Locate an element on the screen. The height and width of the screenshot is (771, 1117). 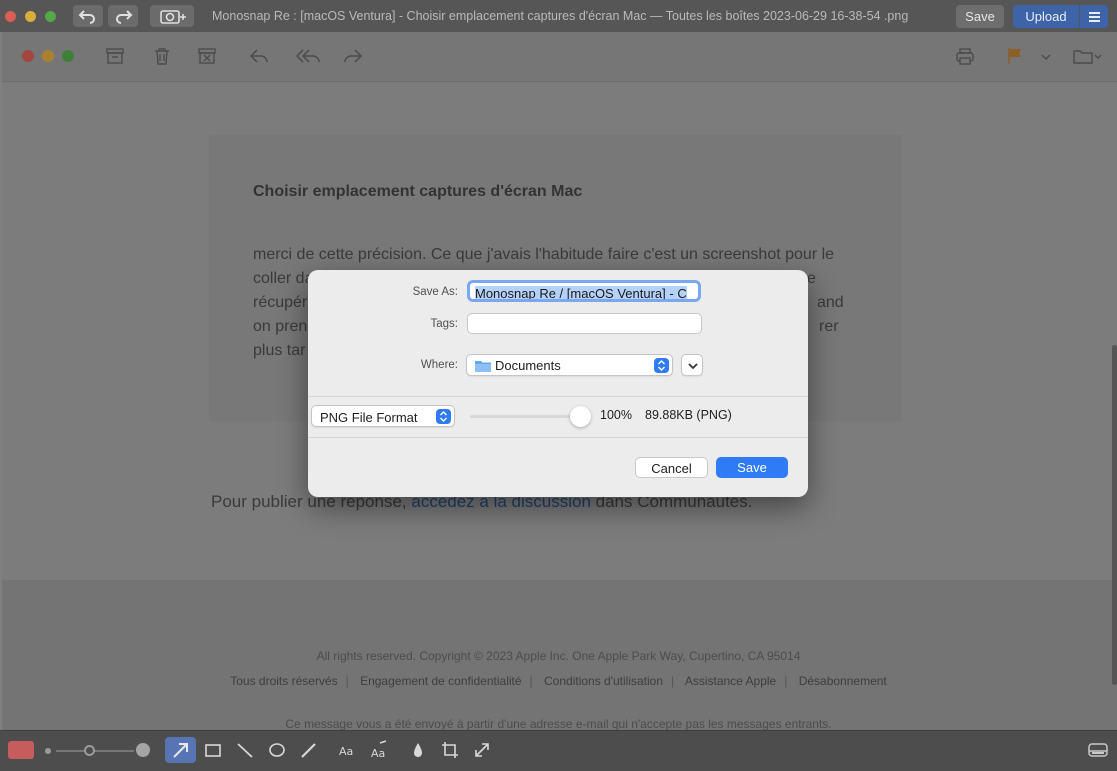
save-as-input: Monosnap Re / [macOS Ventura] - C is located at coordinates (584, 291).